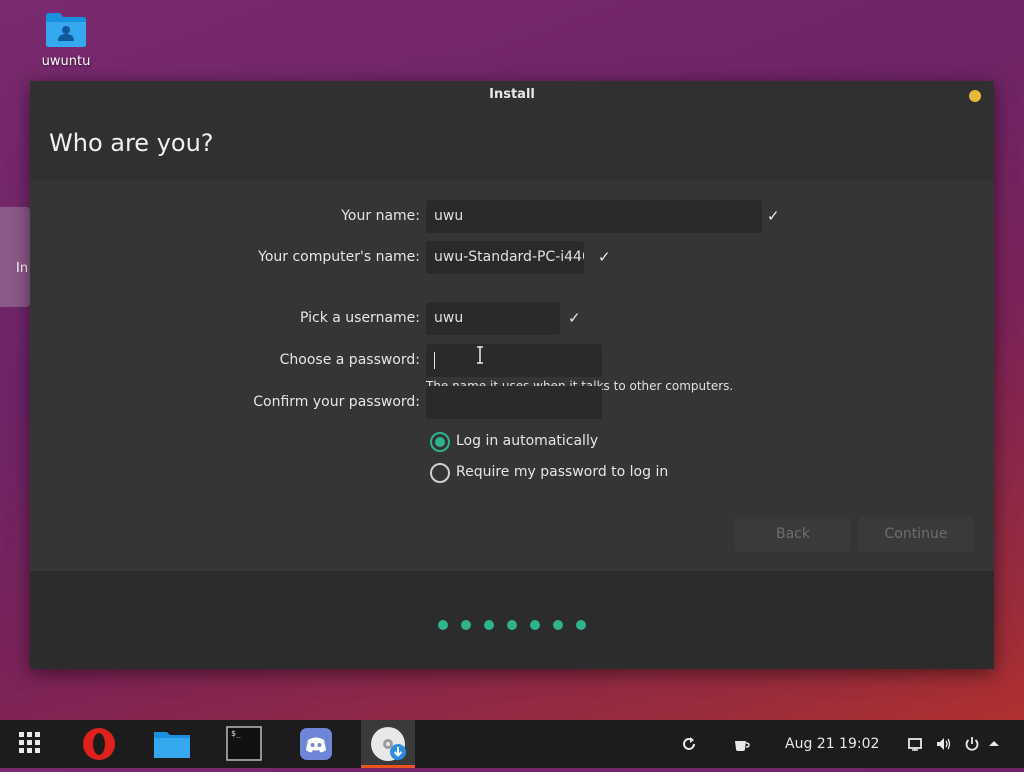  Describe the element at coordinates (793, 534) in the screenshot. I see `back-button: Back` at that location.